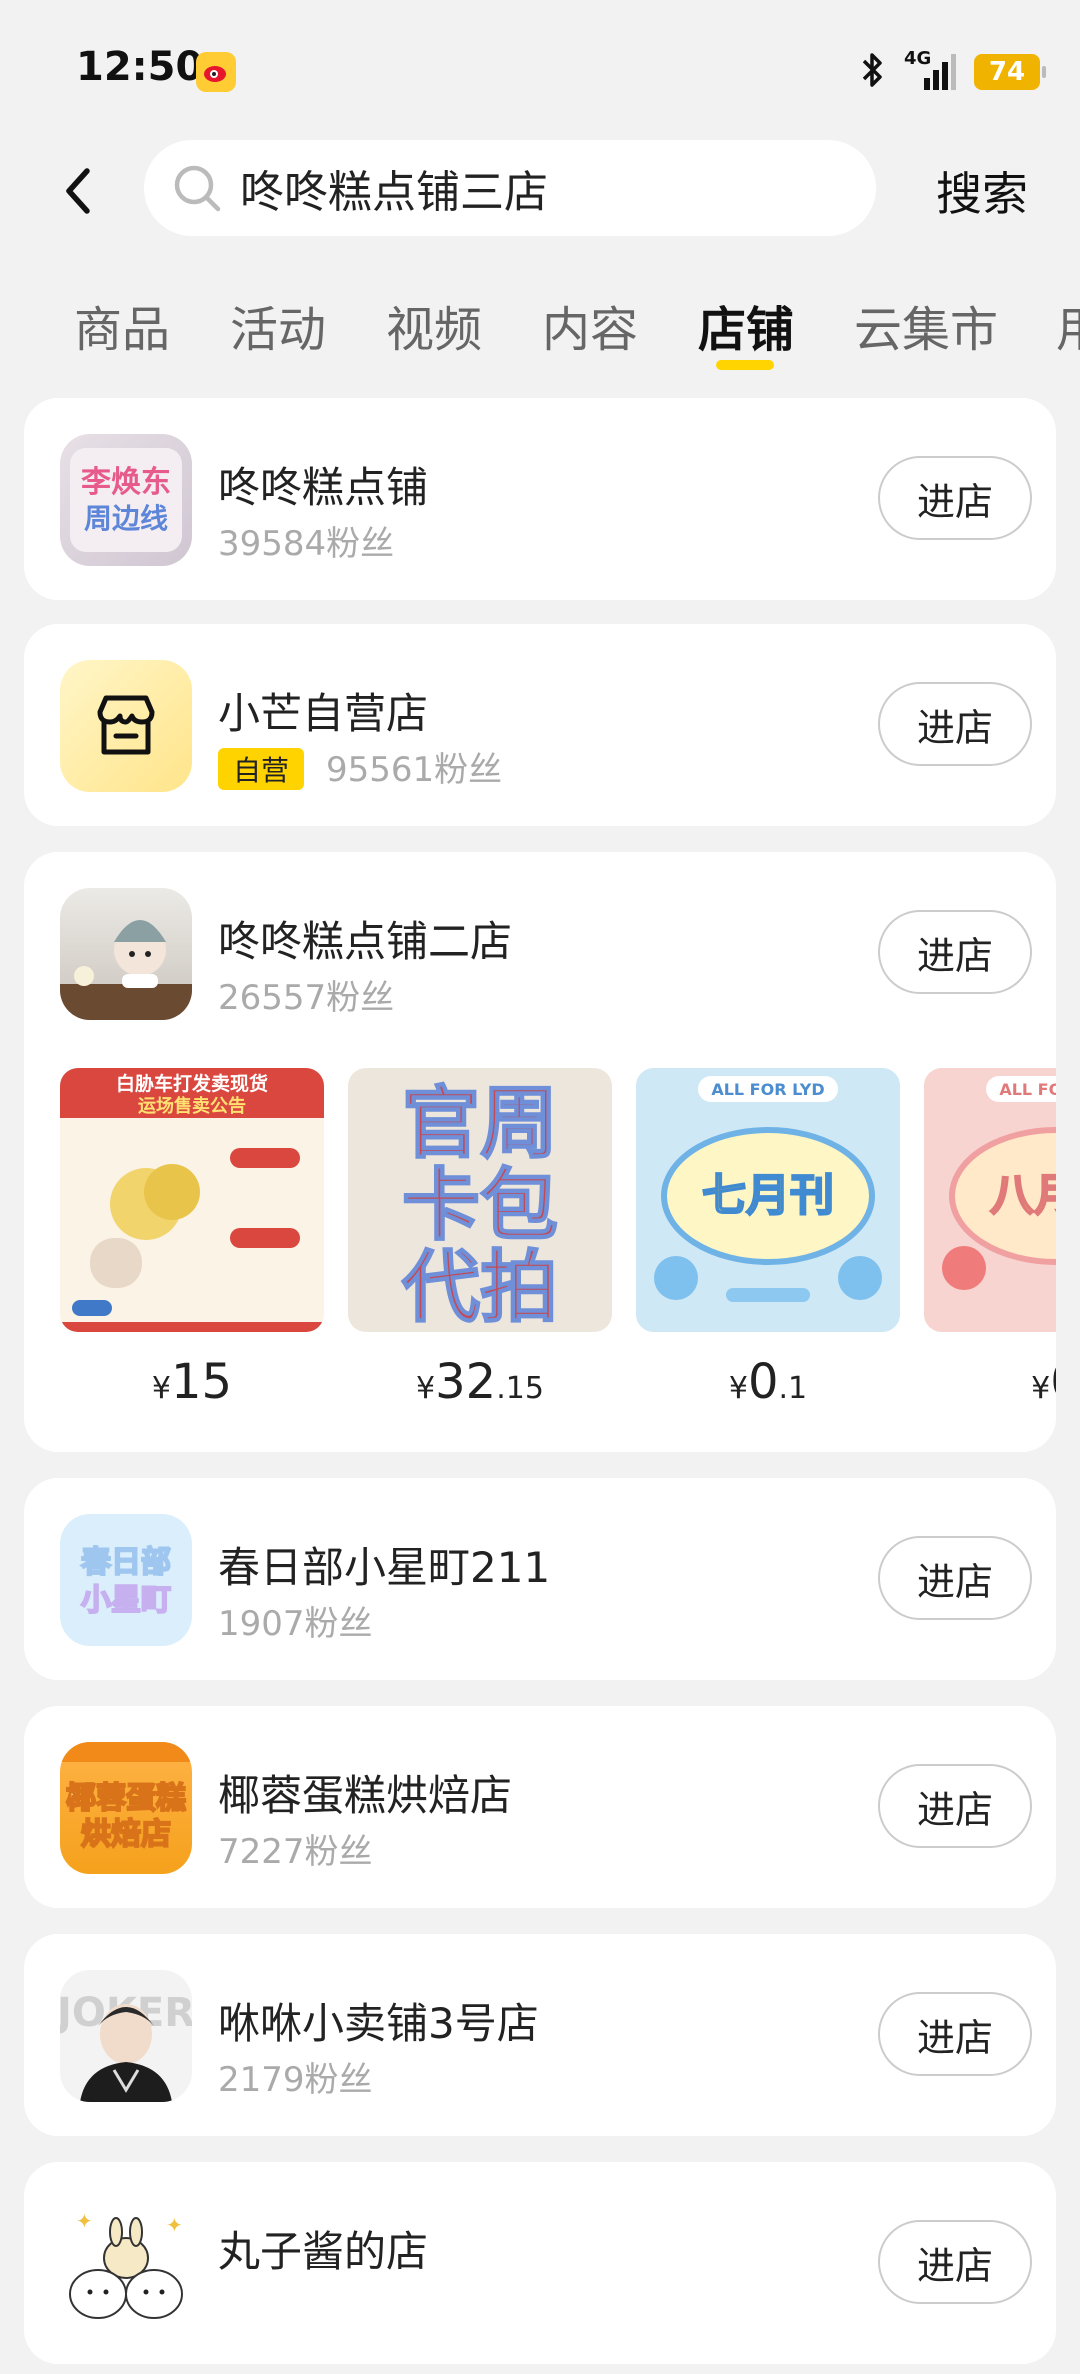 The image size is (1080, 2374). I want to click on shop-name: 春日部小星町211, so click(384, 1567).